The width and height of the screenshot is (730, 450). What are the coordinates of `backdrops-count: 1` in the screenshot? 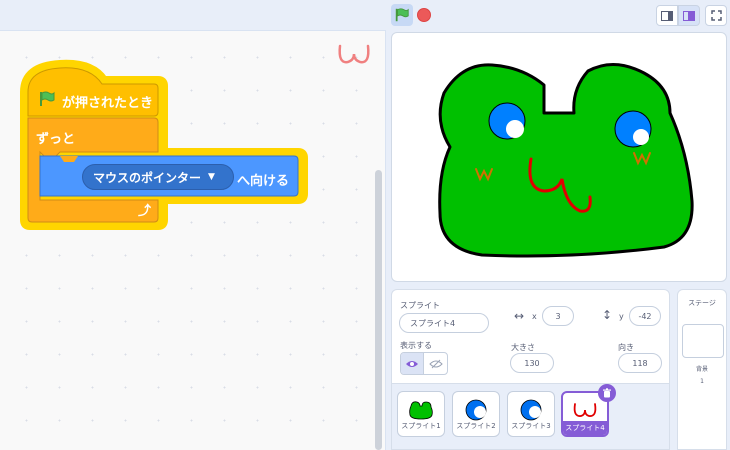 It's located at (702, 381).